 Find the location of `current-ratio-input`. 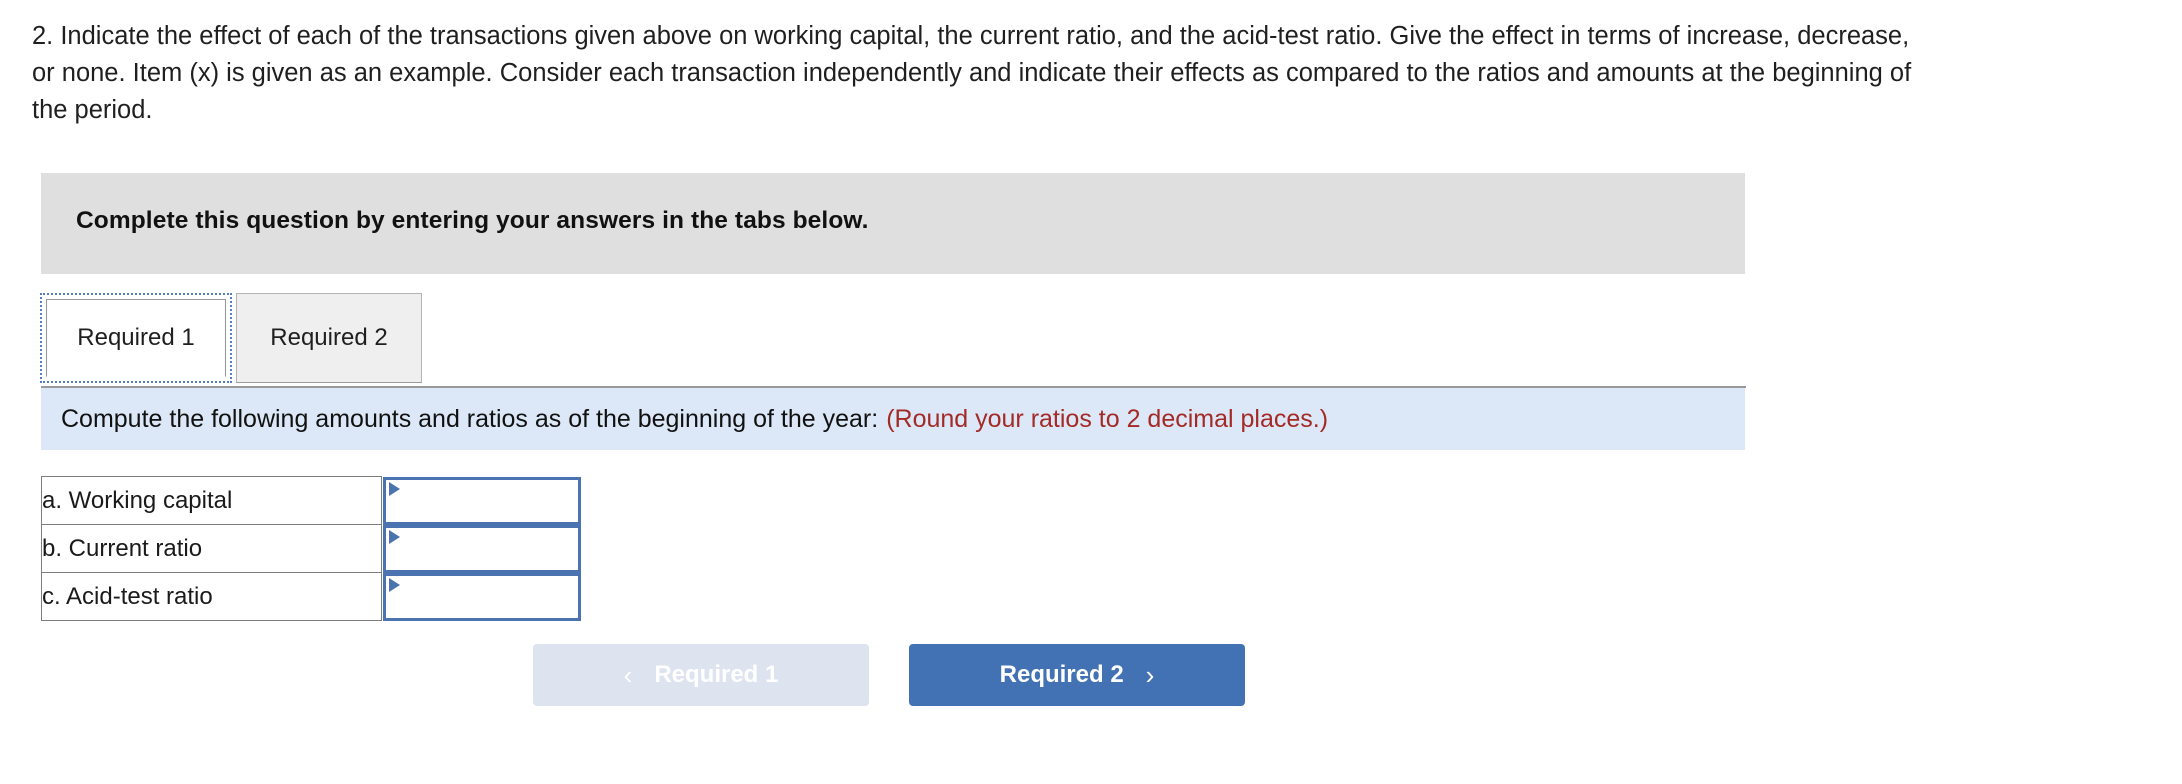

current-ratio-input is located at coordinates (494, 550).